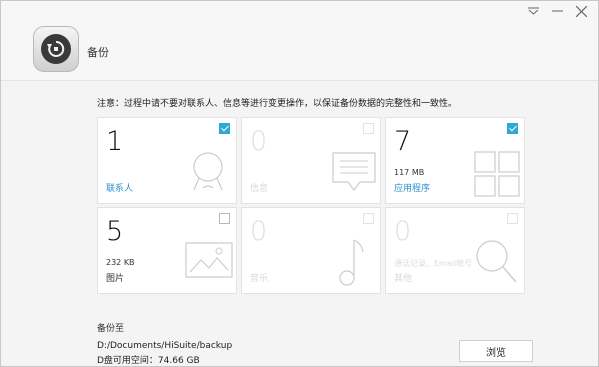 The width and height of the screenshot is (599, 367). What do you see at coordinates (120, 189) in the screenshot?
I see `card-label: 联系人` at bounding box center [120, 189].